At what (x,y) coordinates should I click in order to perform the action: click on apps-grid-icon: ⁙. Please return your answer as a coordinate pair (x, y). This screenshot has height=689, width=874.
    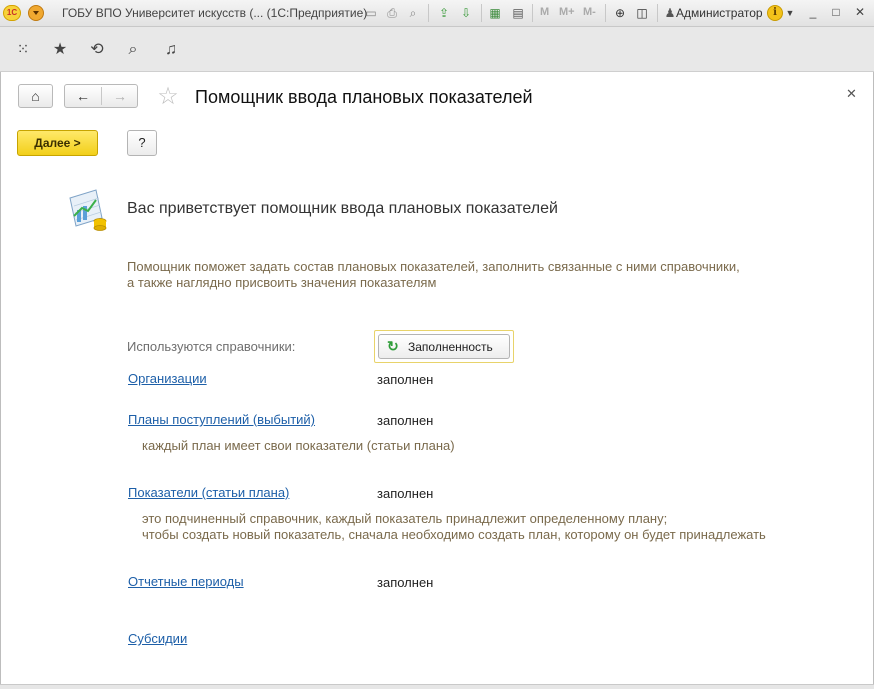
    Looking at the image, I should click on (23, 50).